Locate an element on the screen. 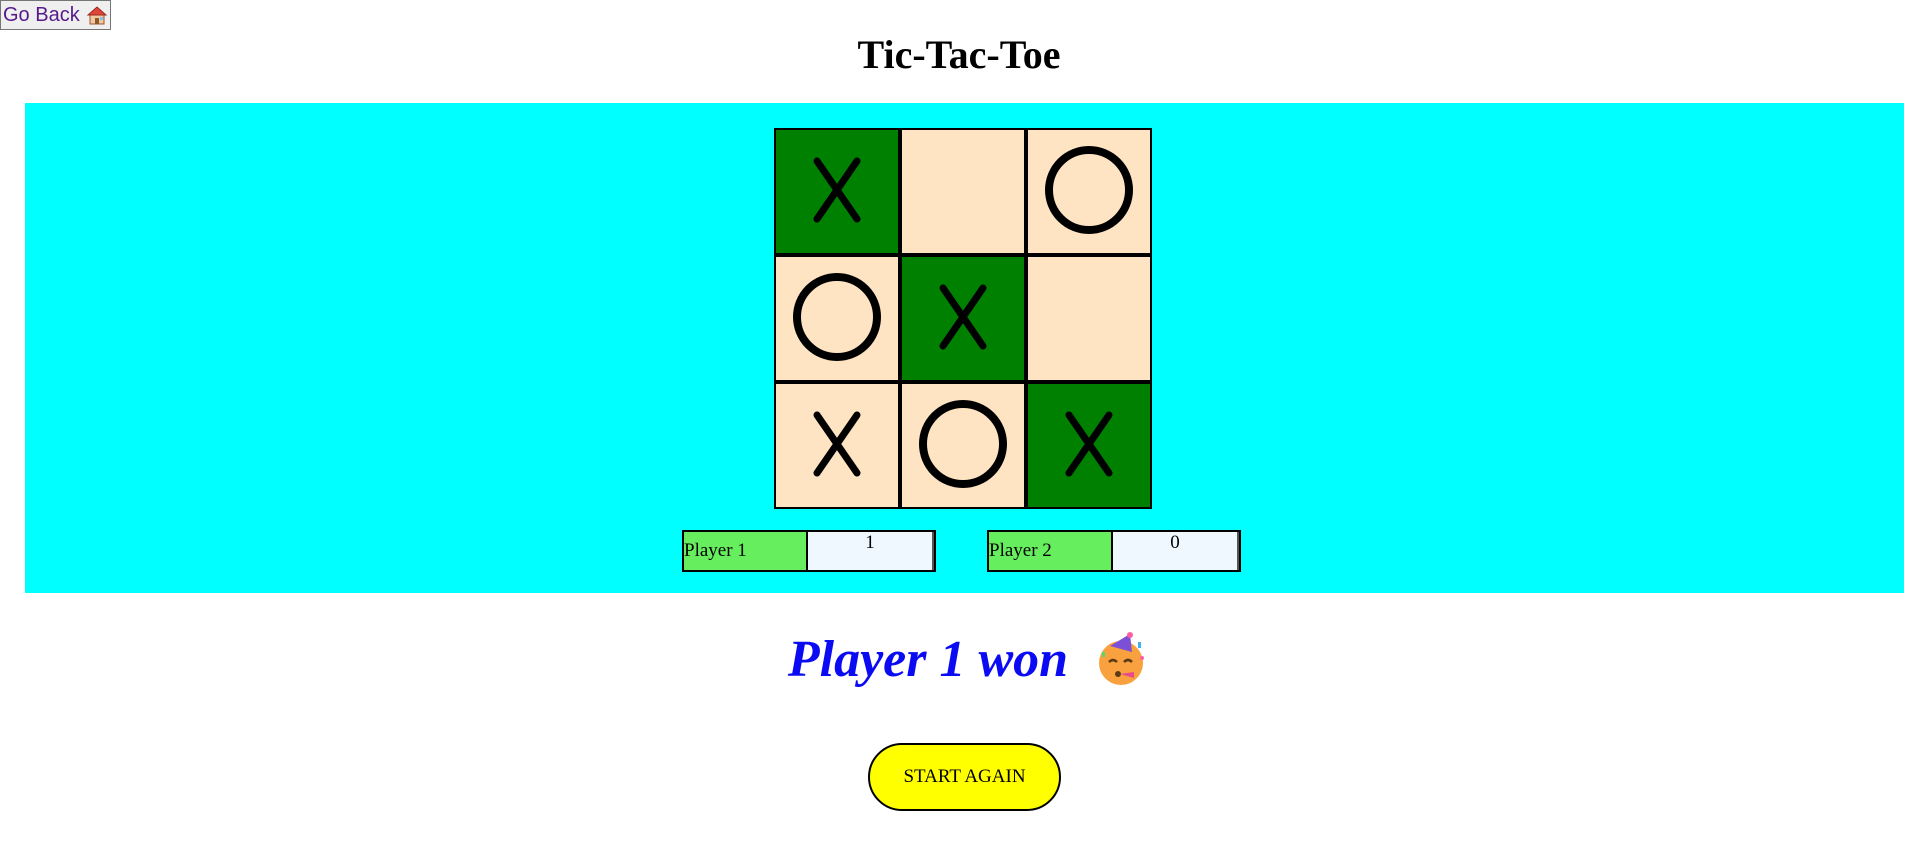 The height and width of the screenshot is (867, 1918). house-icon is located at coordinates (97, 15).